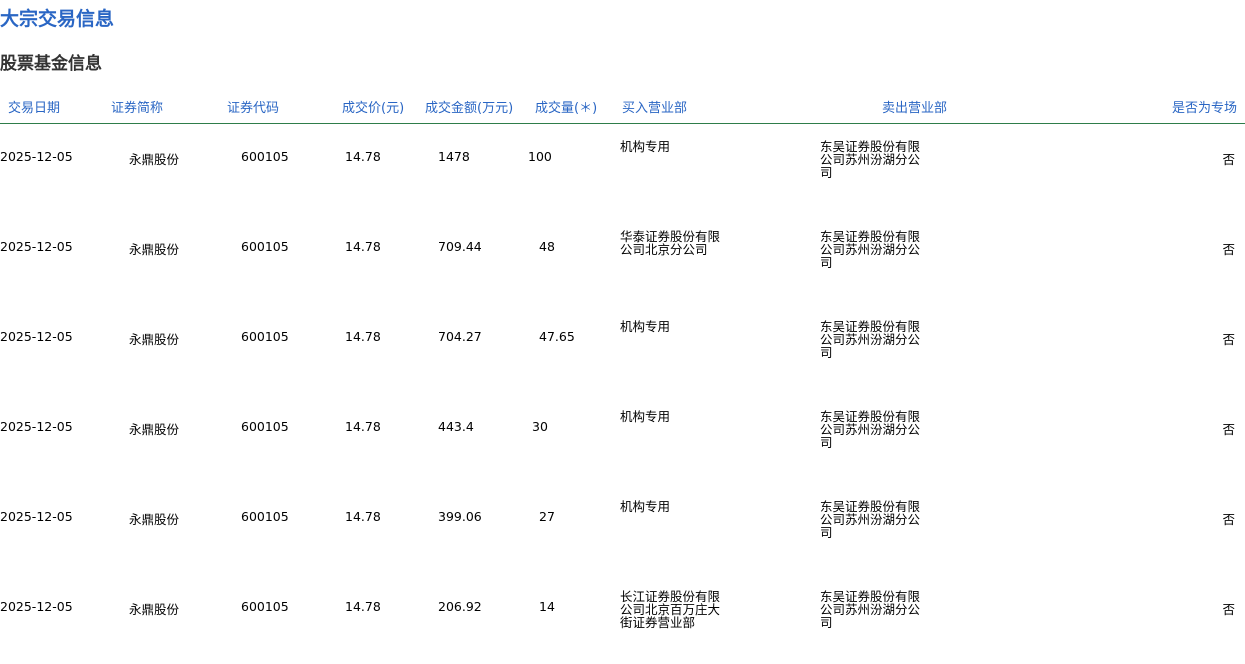 The image size is (1245, 664). What do you see at coordinates (454, 156) in the screenshot?
I see `cell-amount: 1478` at bounding box center [454, 156].